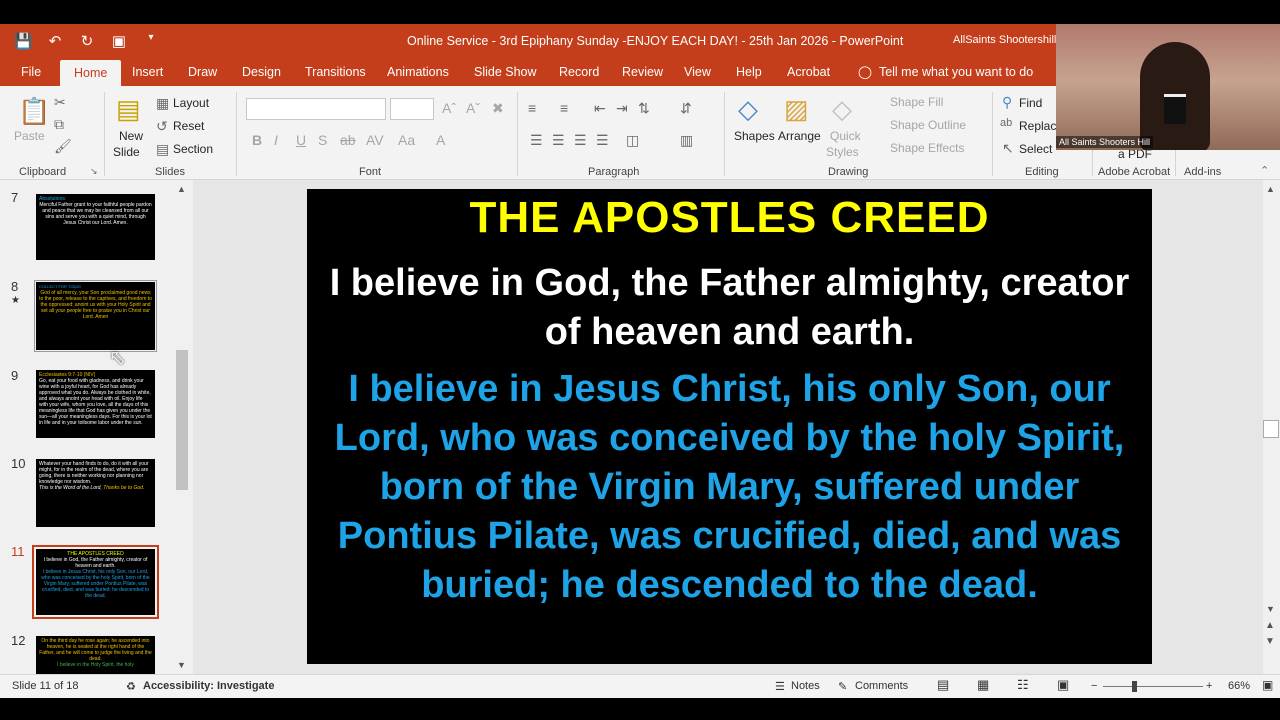 Image resolution: width=1280 pixels, height=720 pixels. What do you see at coordinates (1270, 641) in the screenshot?
I see `next-slide-icon: ▼` at bounding box center [1270, 641].